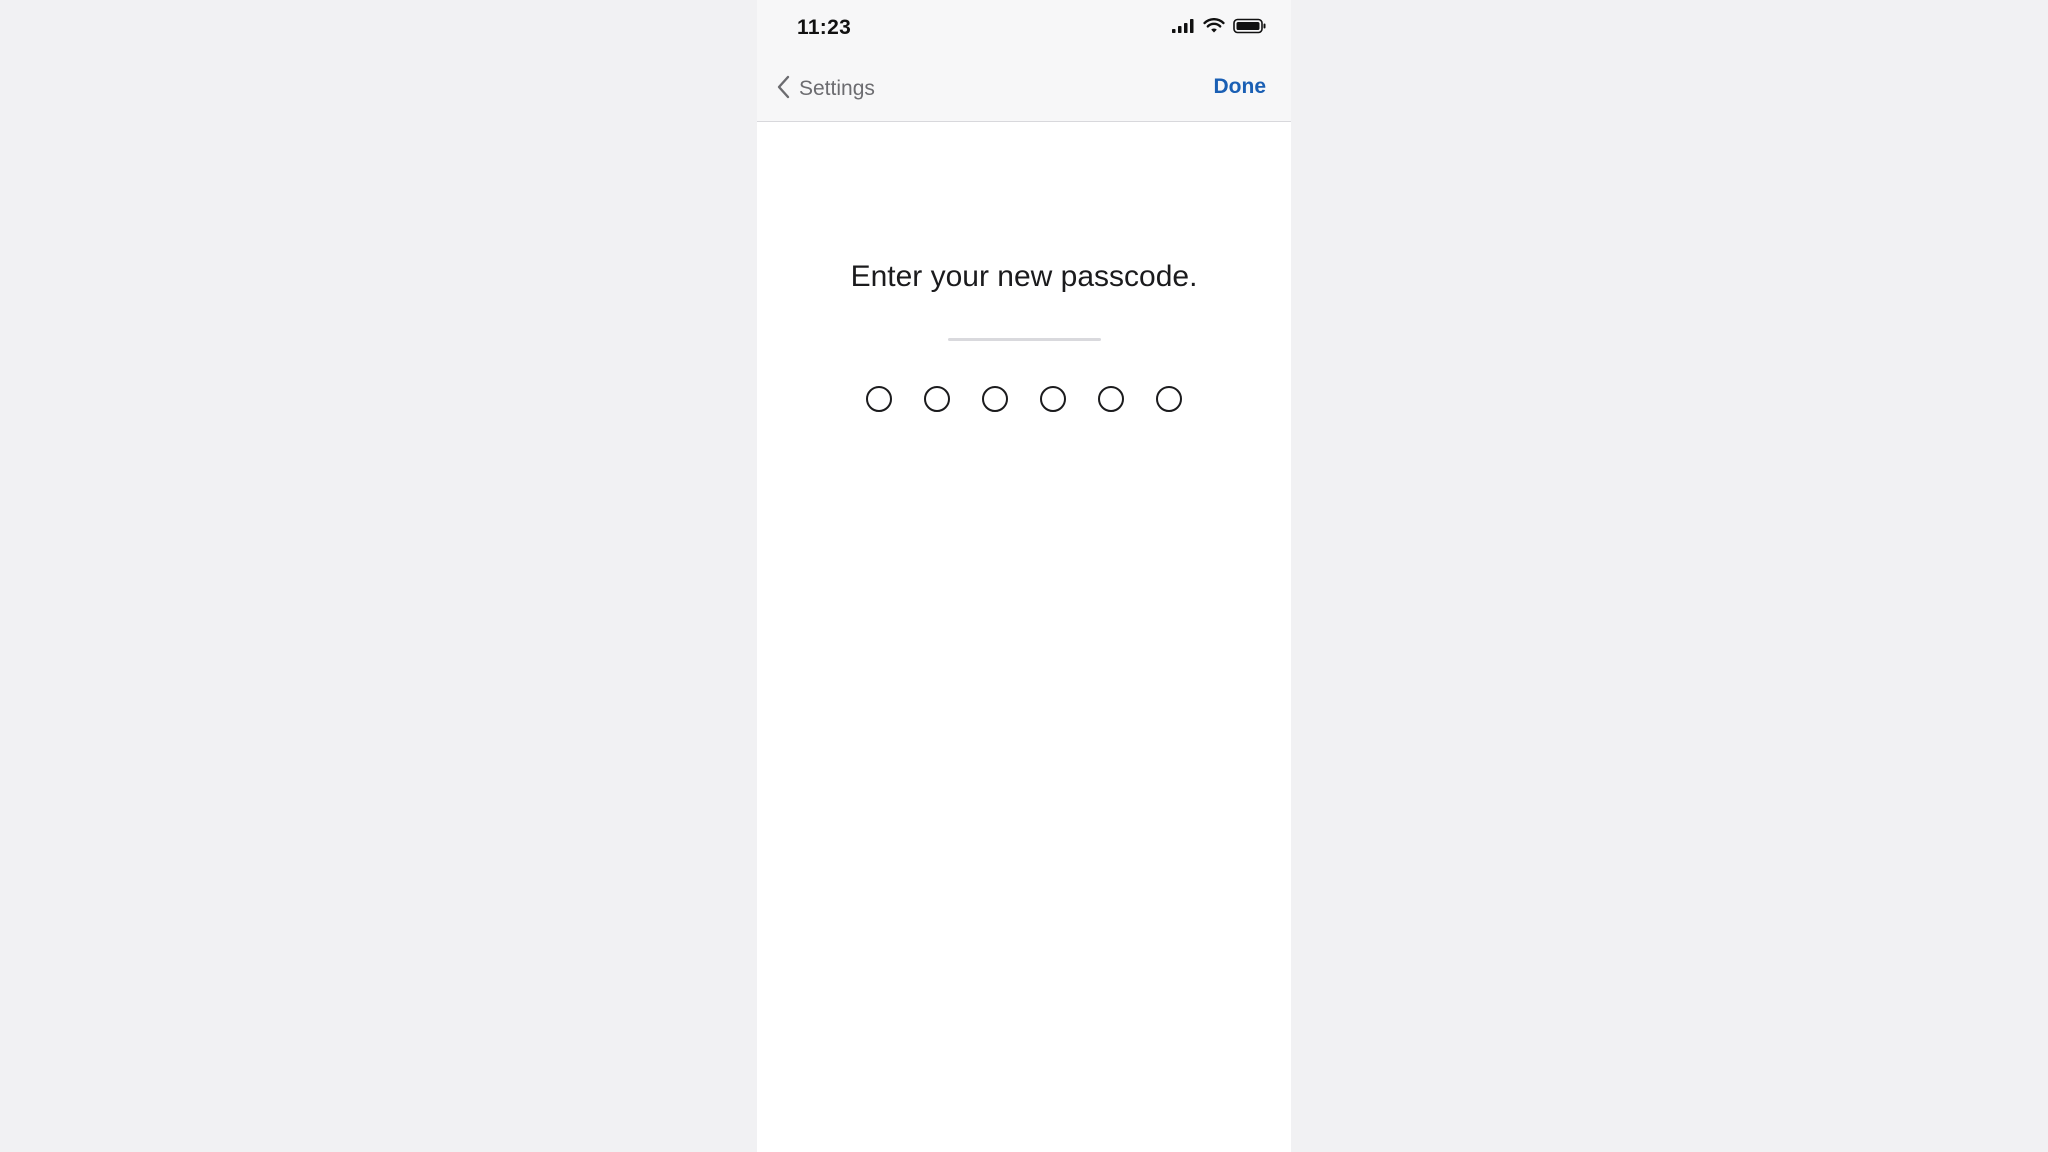  Describe the element at coordinates (837, 88) in the screenshot. I see `back-label: Settings` at that location.